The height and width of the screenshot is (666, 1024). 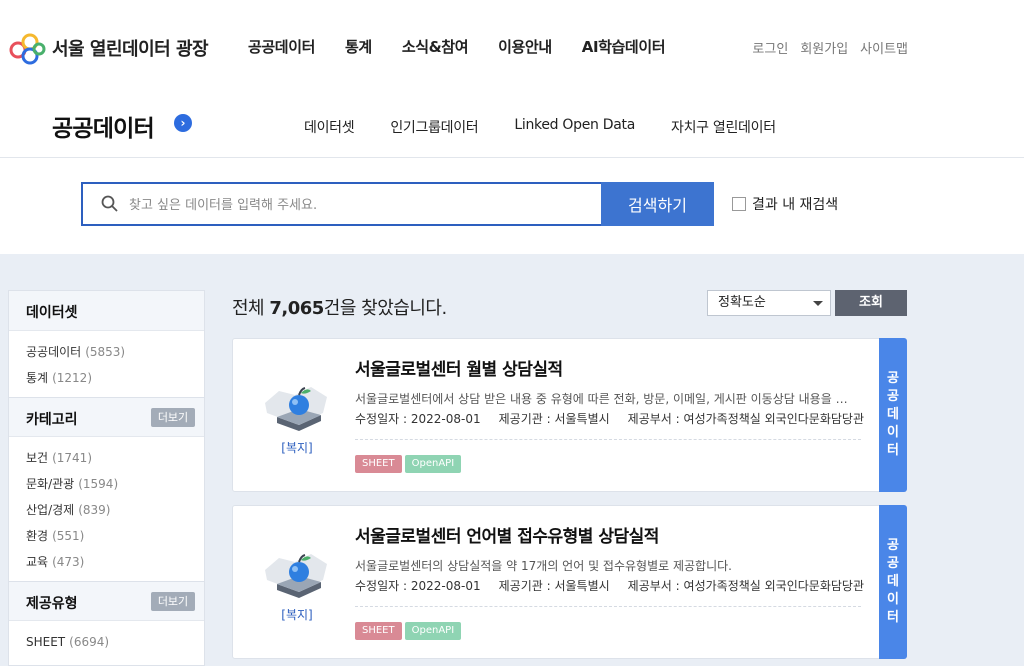 What do you see at coordinates (37, 458) in the screenshot?
I see `filter-item-label: 보건` at bounding box center [37, 458].